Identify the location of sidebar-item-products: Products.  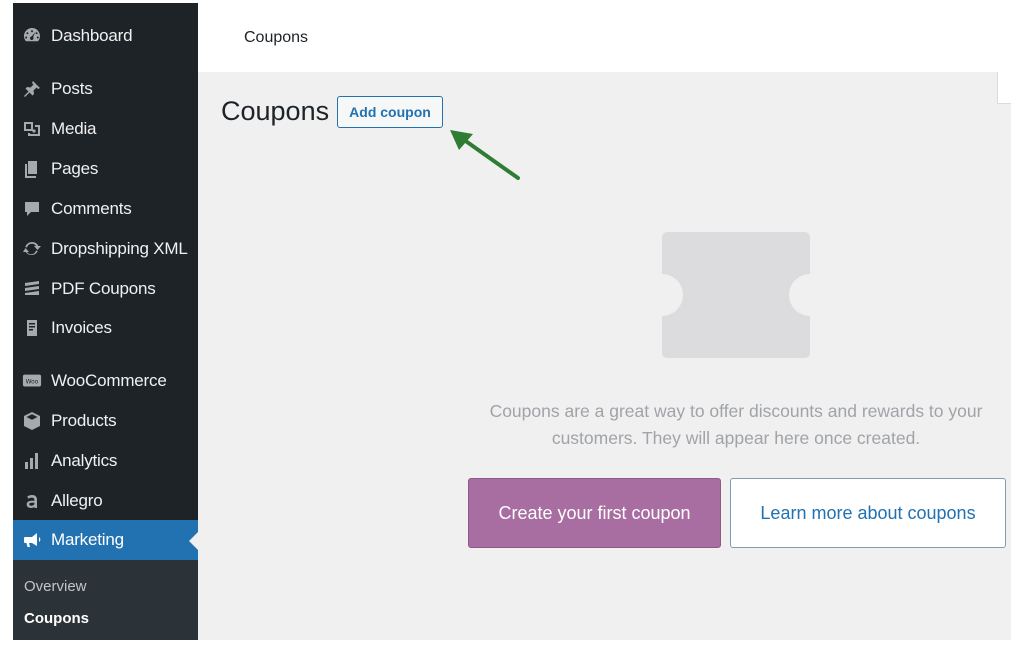
(105, 421).